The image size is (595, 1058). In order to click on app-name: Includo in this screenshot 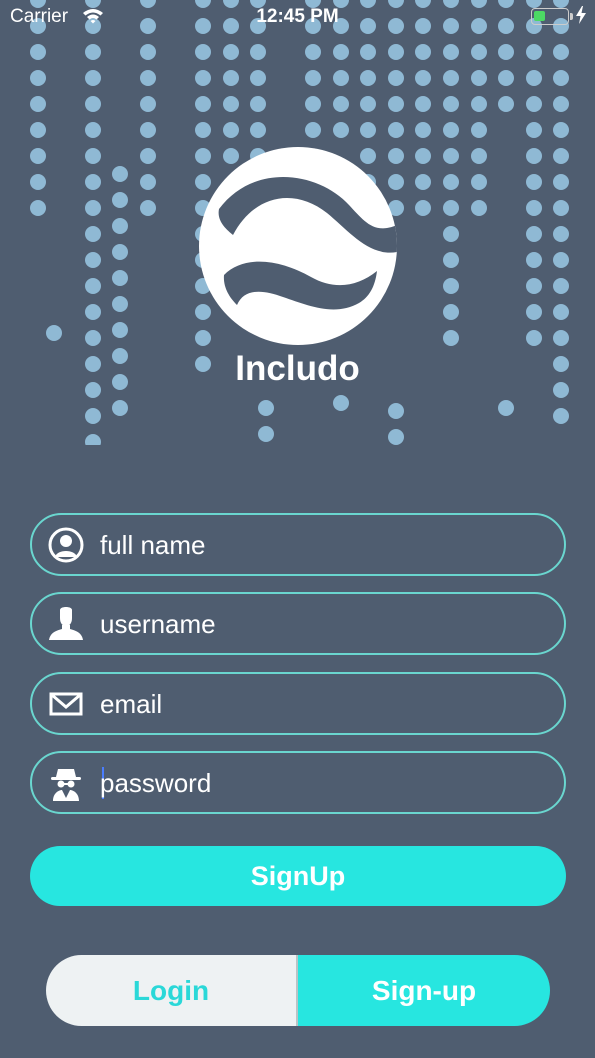, I will do `click(297, 368)`.